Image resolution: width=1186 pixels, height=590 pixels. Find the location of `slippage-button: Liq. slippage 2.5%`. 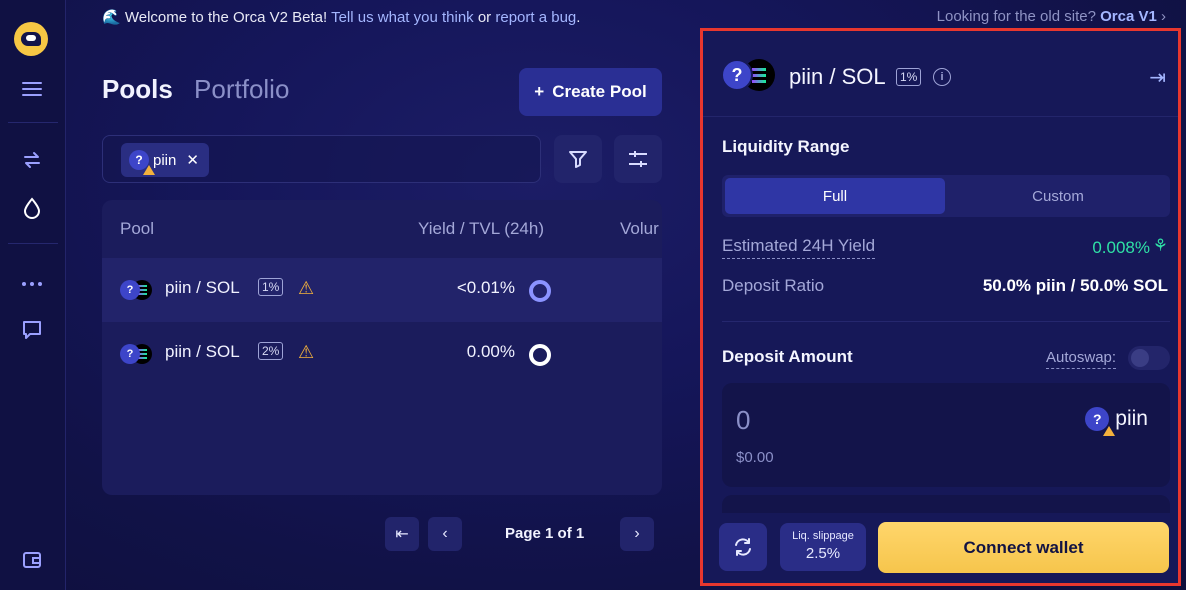

slippage-button: Liq. slippage 2.5% is located at coordinates (823, 547).